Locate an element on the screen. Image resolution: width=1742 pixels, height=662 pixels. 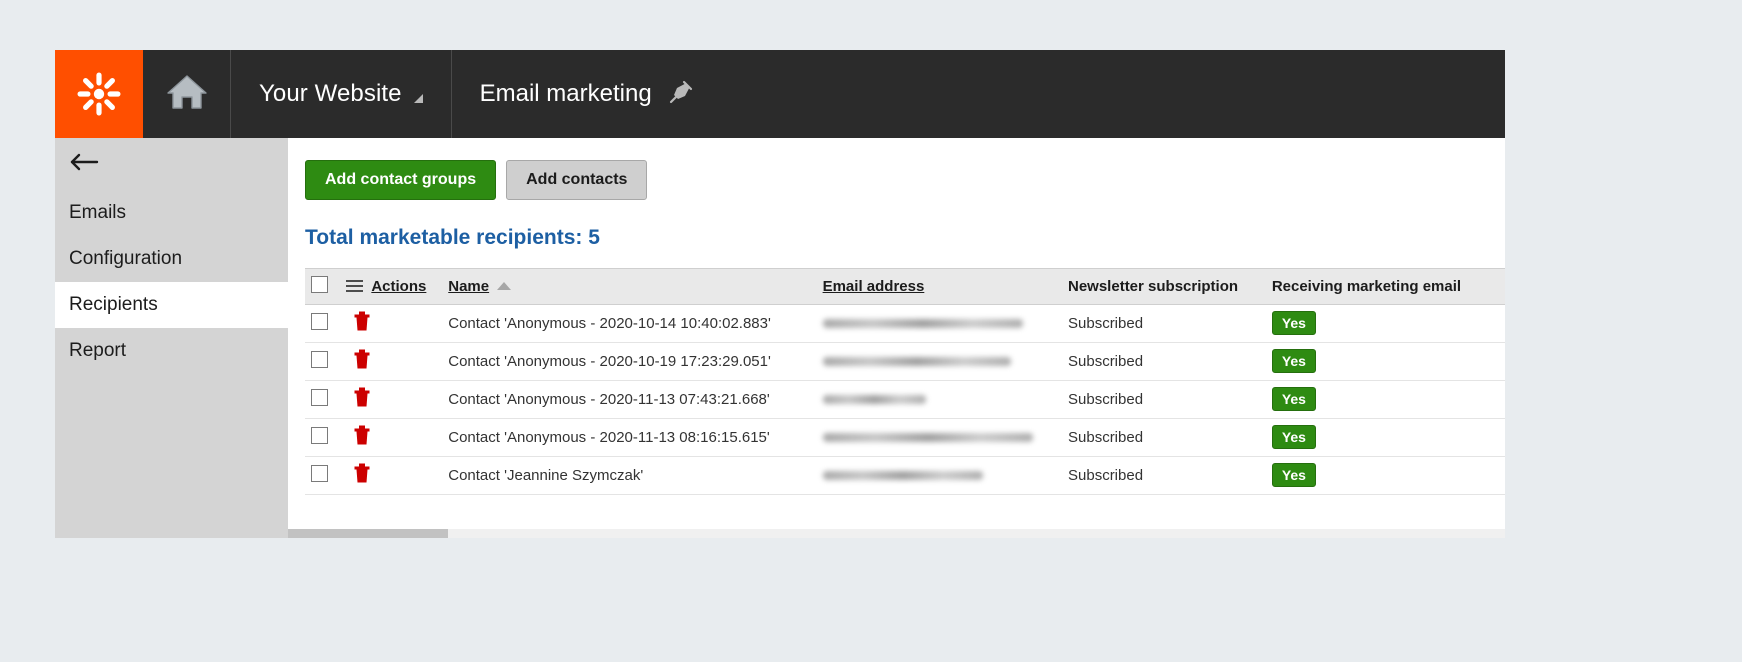
receiving-marketing-email-header-label: Receiving marketing email is located at coordinates (1366, 286).